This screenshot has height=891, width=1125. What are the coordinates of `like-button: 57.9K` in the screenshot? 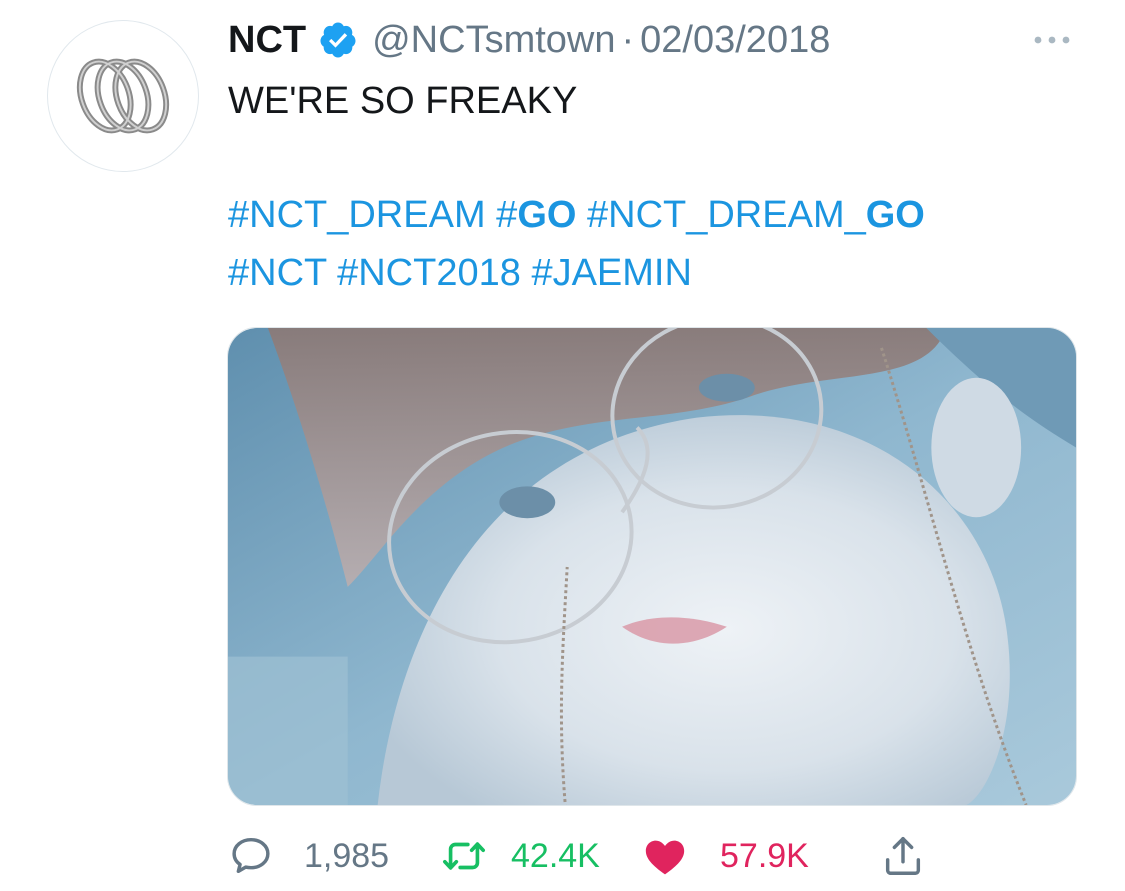 It's located at (725, 856).